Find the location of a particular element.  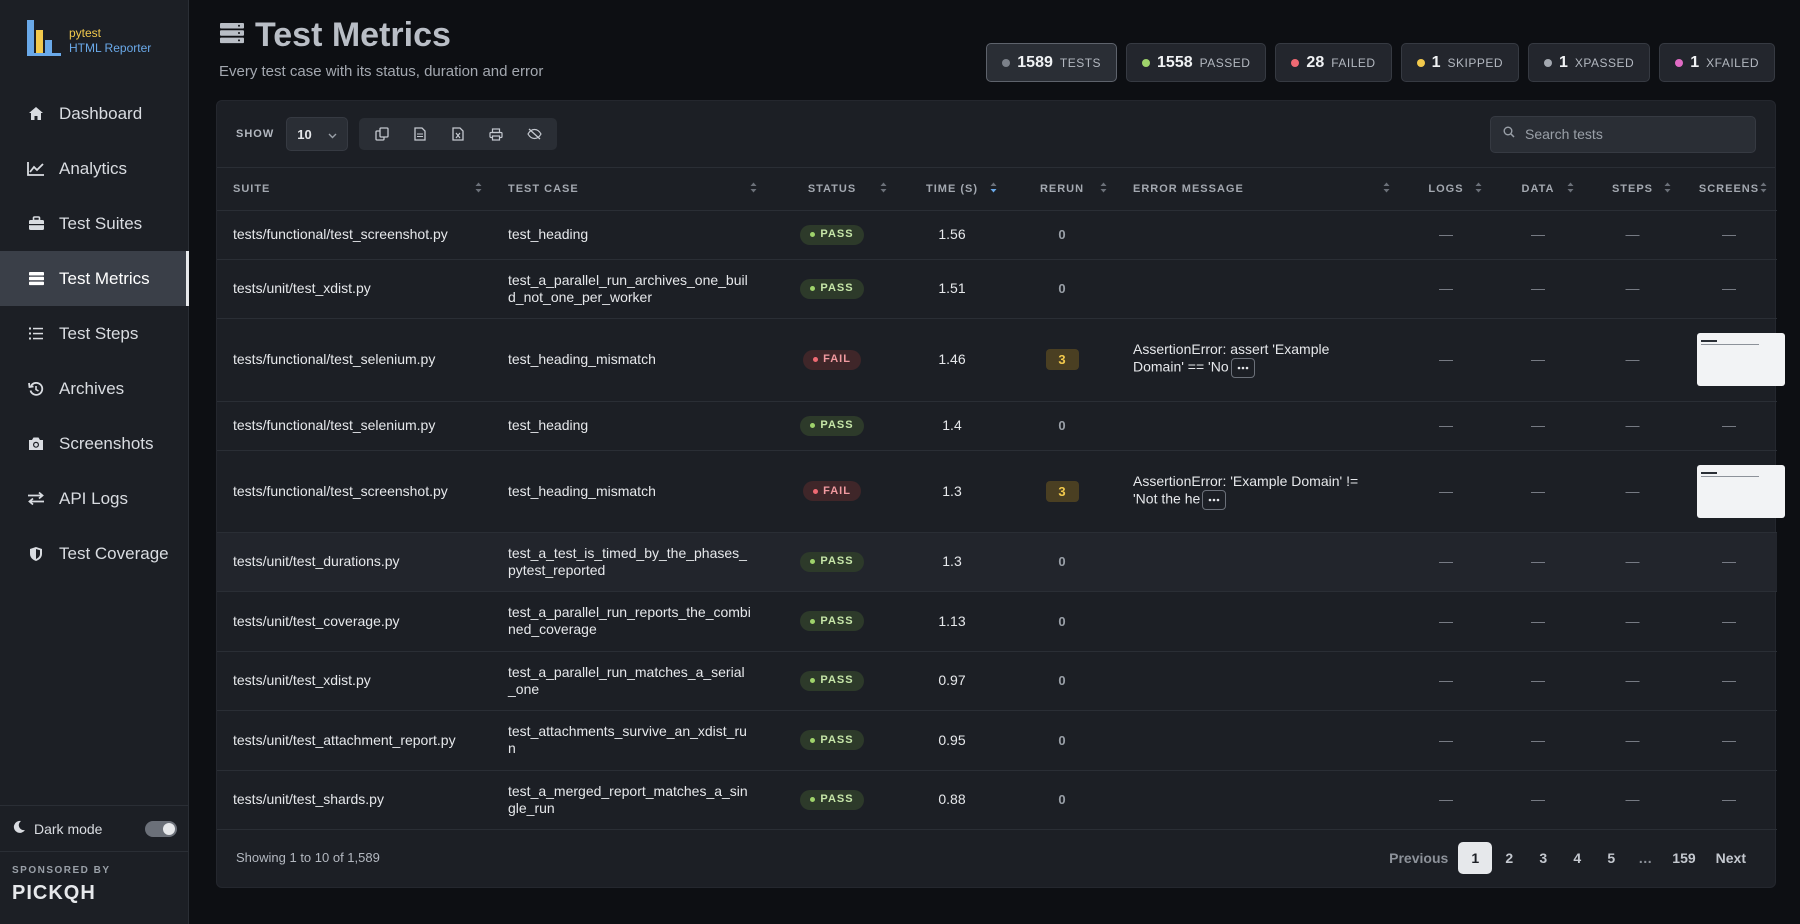

time-cell: 0.88 is located at coordinates (952, 800).